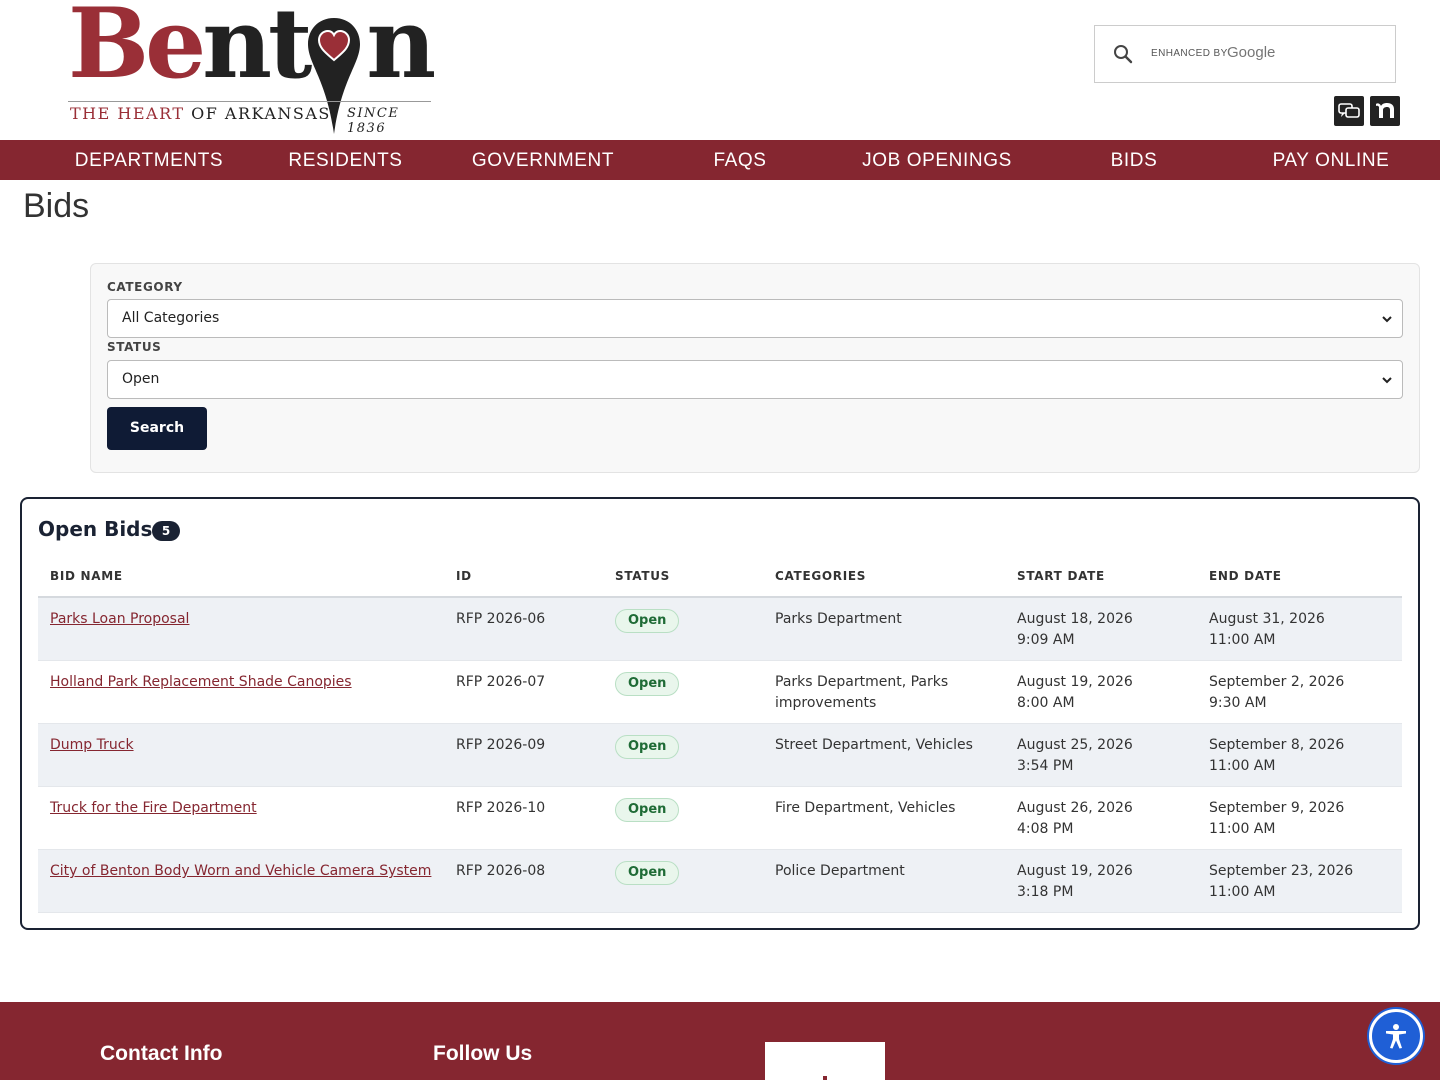  I want to click on accessibility-button, so click(1396, 1036).